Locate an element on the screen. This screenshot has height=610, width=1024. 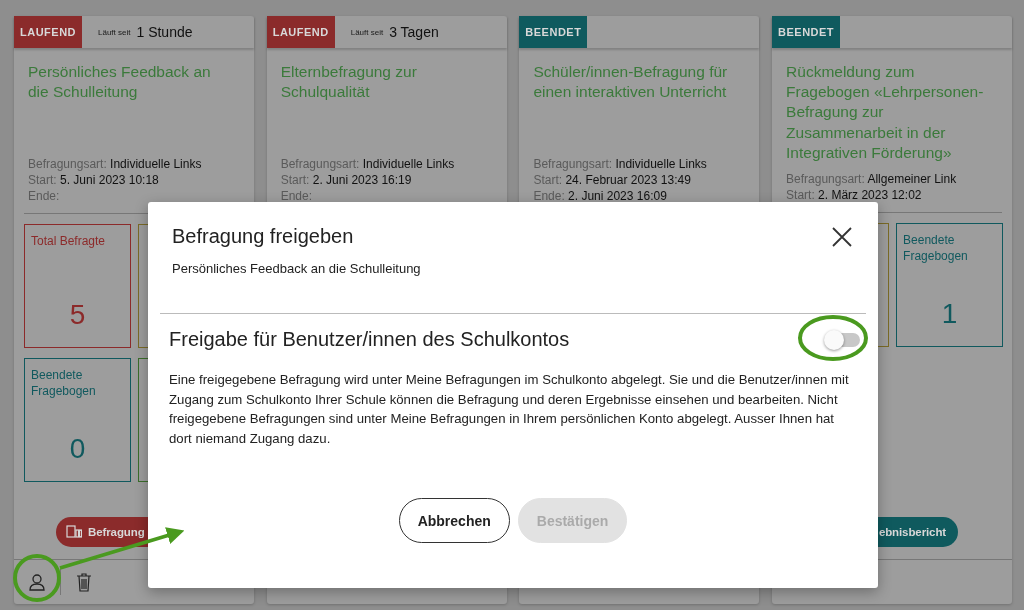
meta-line: Start: 2. Juni 2023 16:19 is located at coordinates (346, 180).